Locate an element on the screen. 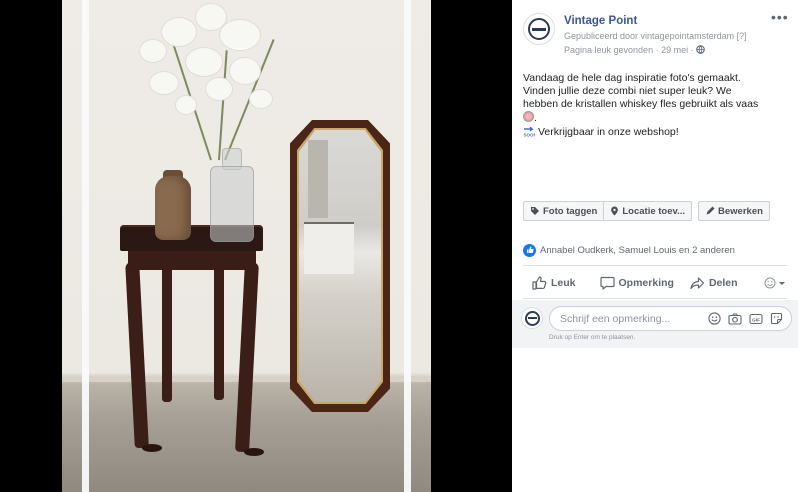 The height and width of the screenshot is (492, 798). reaction-selector-button is located at coordinates (777, 283).